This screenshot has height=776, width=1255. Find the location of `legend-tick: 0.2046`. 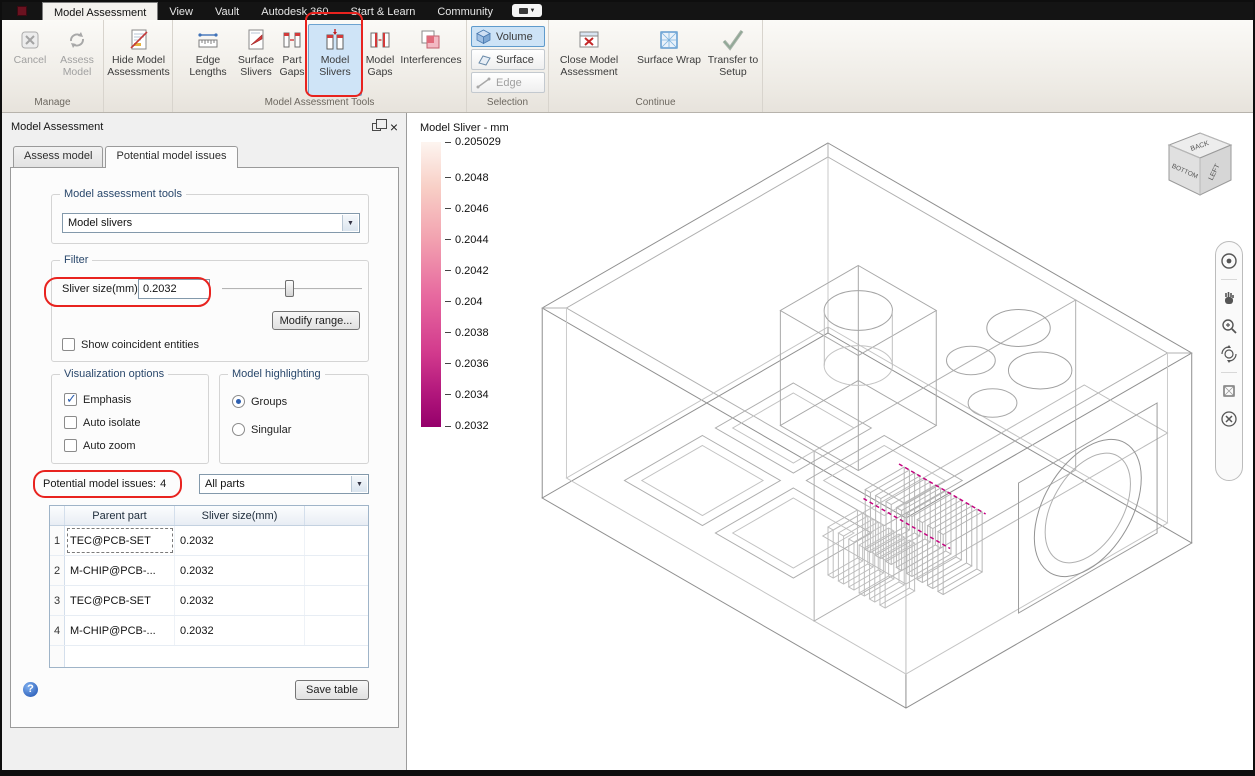

legend-tick: 0.2046 is located at coordinates (467, 209).